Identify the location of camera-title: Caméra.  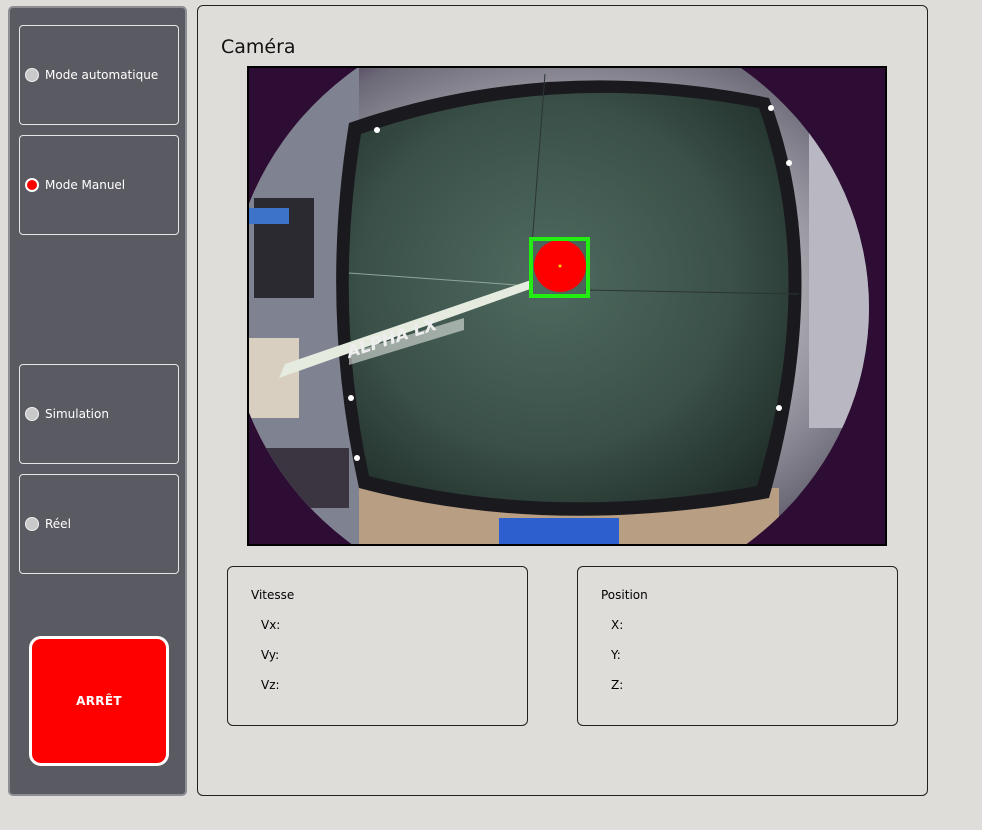
(258, 47).